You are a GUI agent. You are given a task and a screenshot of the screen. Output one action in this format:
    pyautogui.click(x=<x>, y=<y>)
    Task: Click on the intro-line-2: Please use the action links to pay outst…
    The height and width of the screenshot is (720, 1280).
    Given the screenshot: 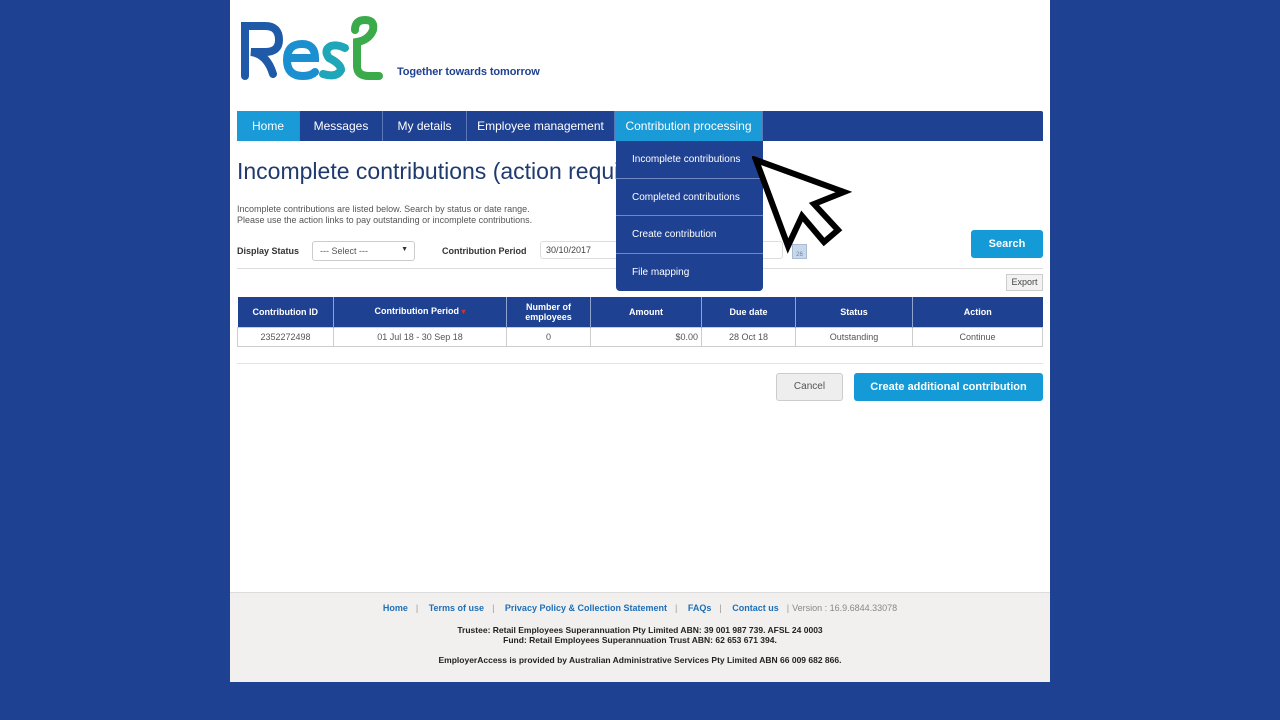 What is the action you would take?
    pyautogui.click(x=385, y=220)
    